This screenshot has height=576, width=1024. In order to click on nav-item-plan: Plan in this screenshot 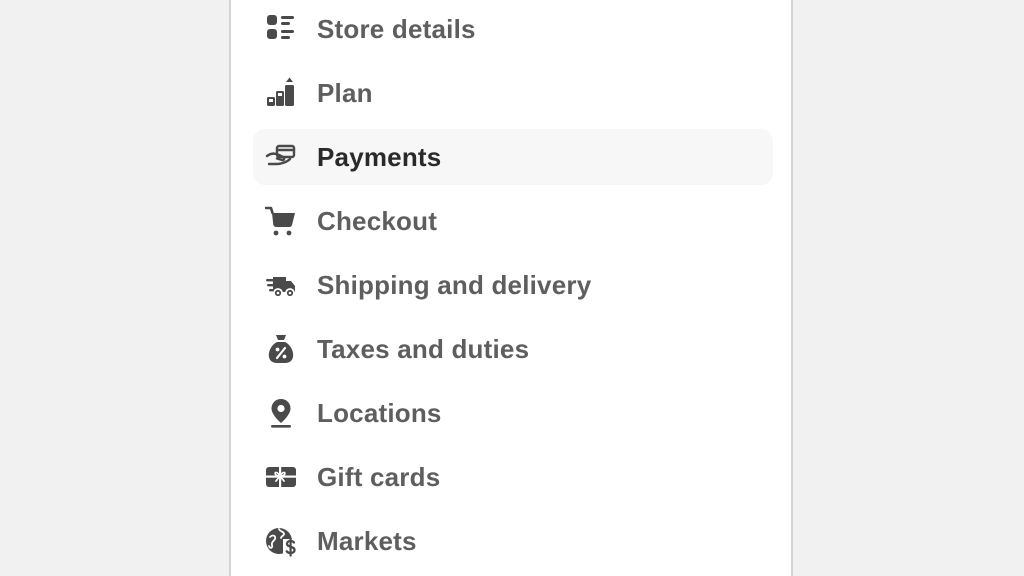, I will do `click(513, 93)`.